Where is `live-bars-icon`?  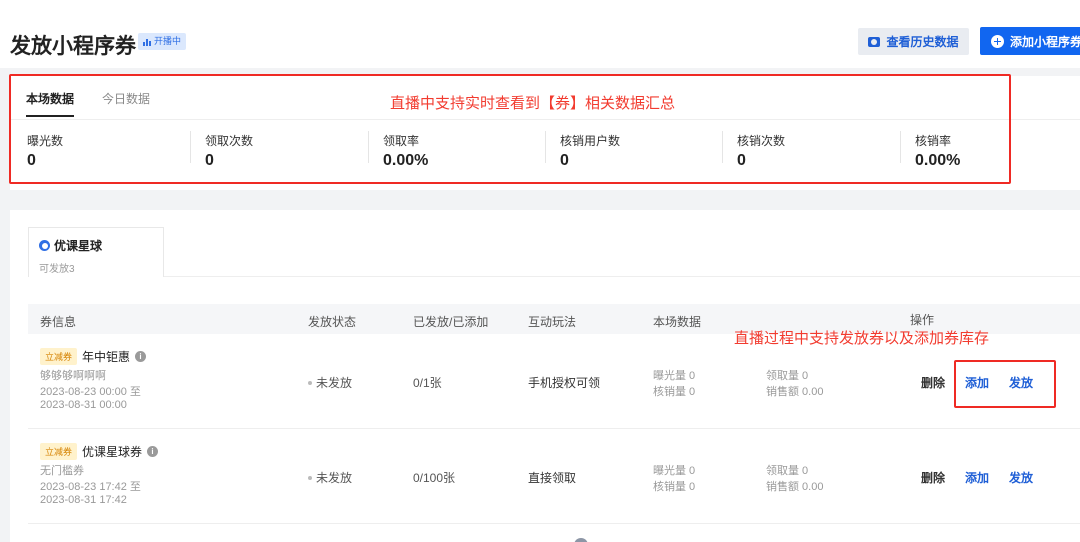 live-bars-icon is located at coordinates (147, 42).